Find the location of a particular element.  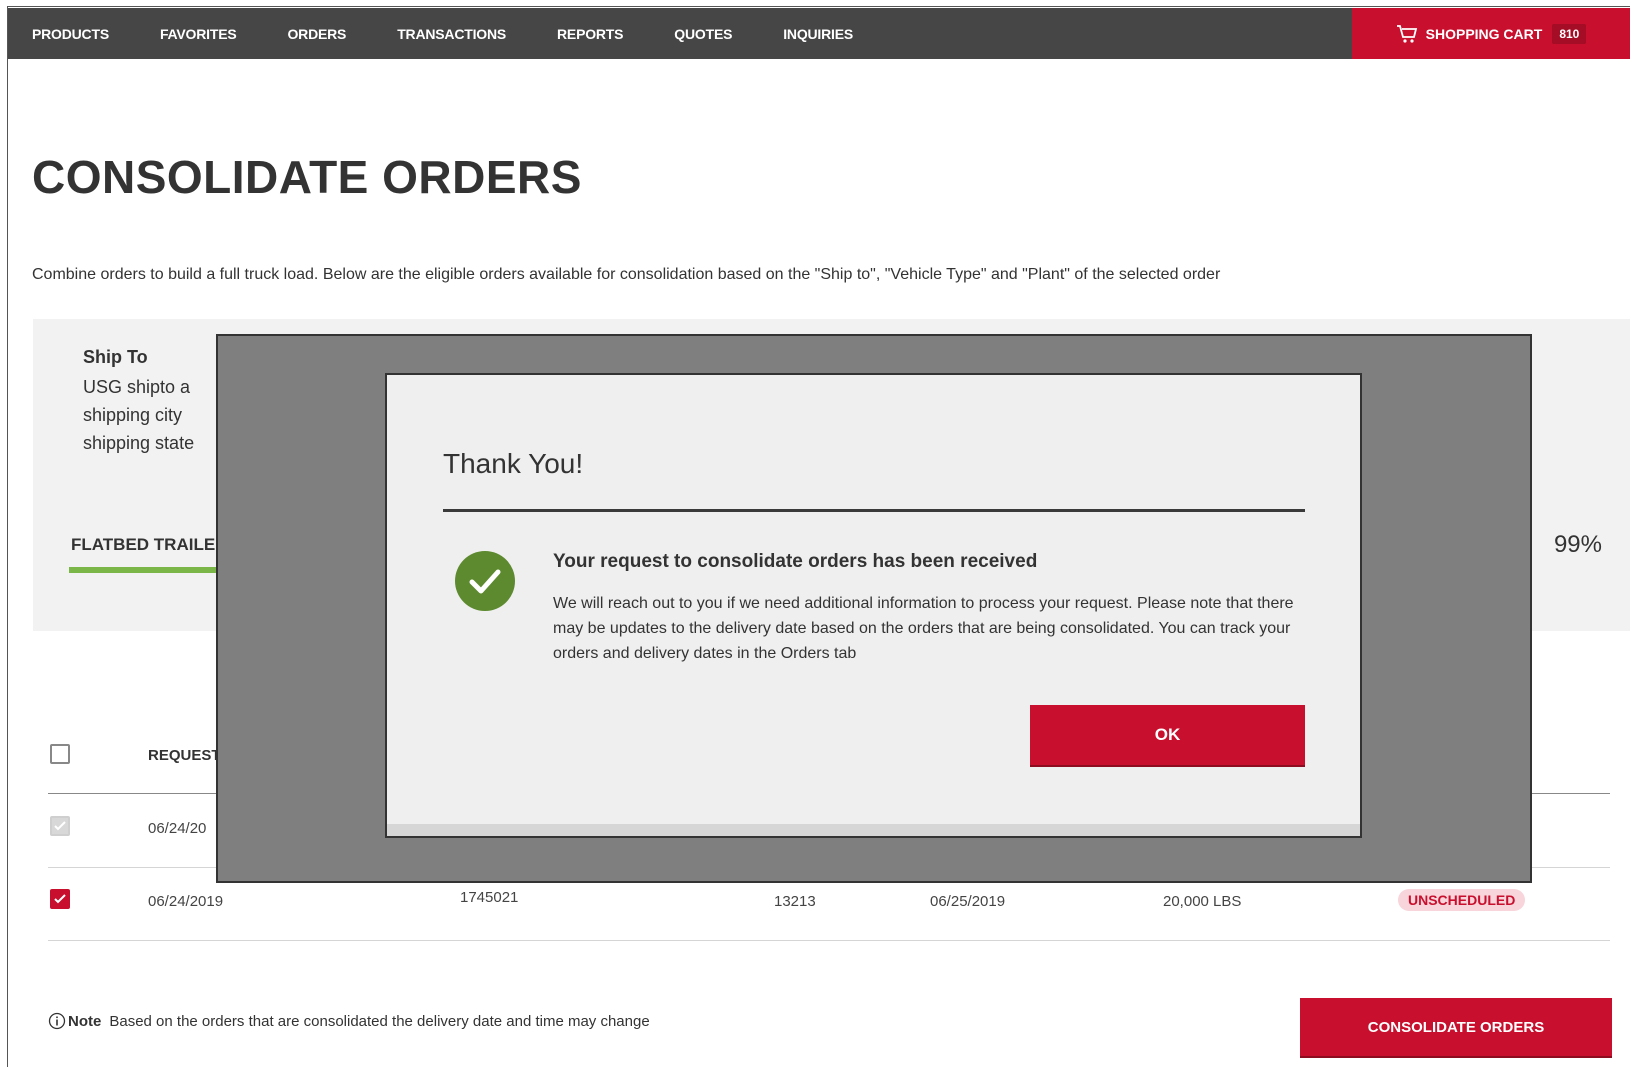

ship-to-label: Ship To is located at coordinates (115, 357).